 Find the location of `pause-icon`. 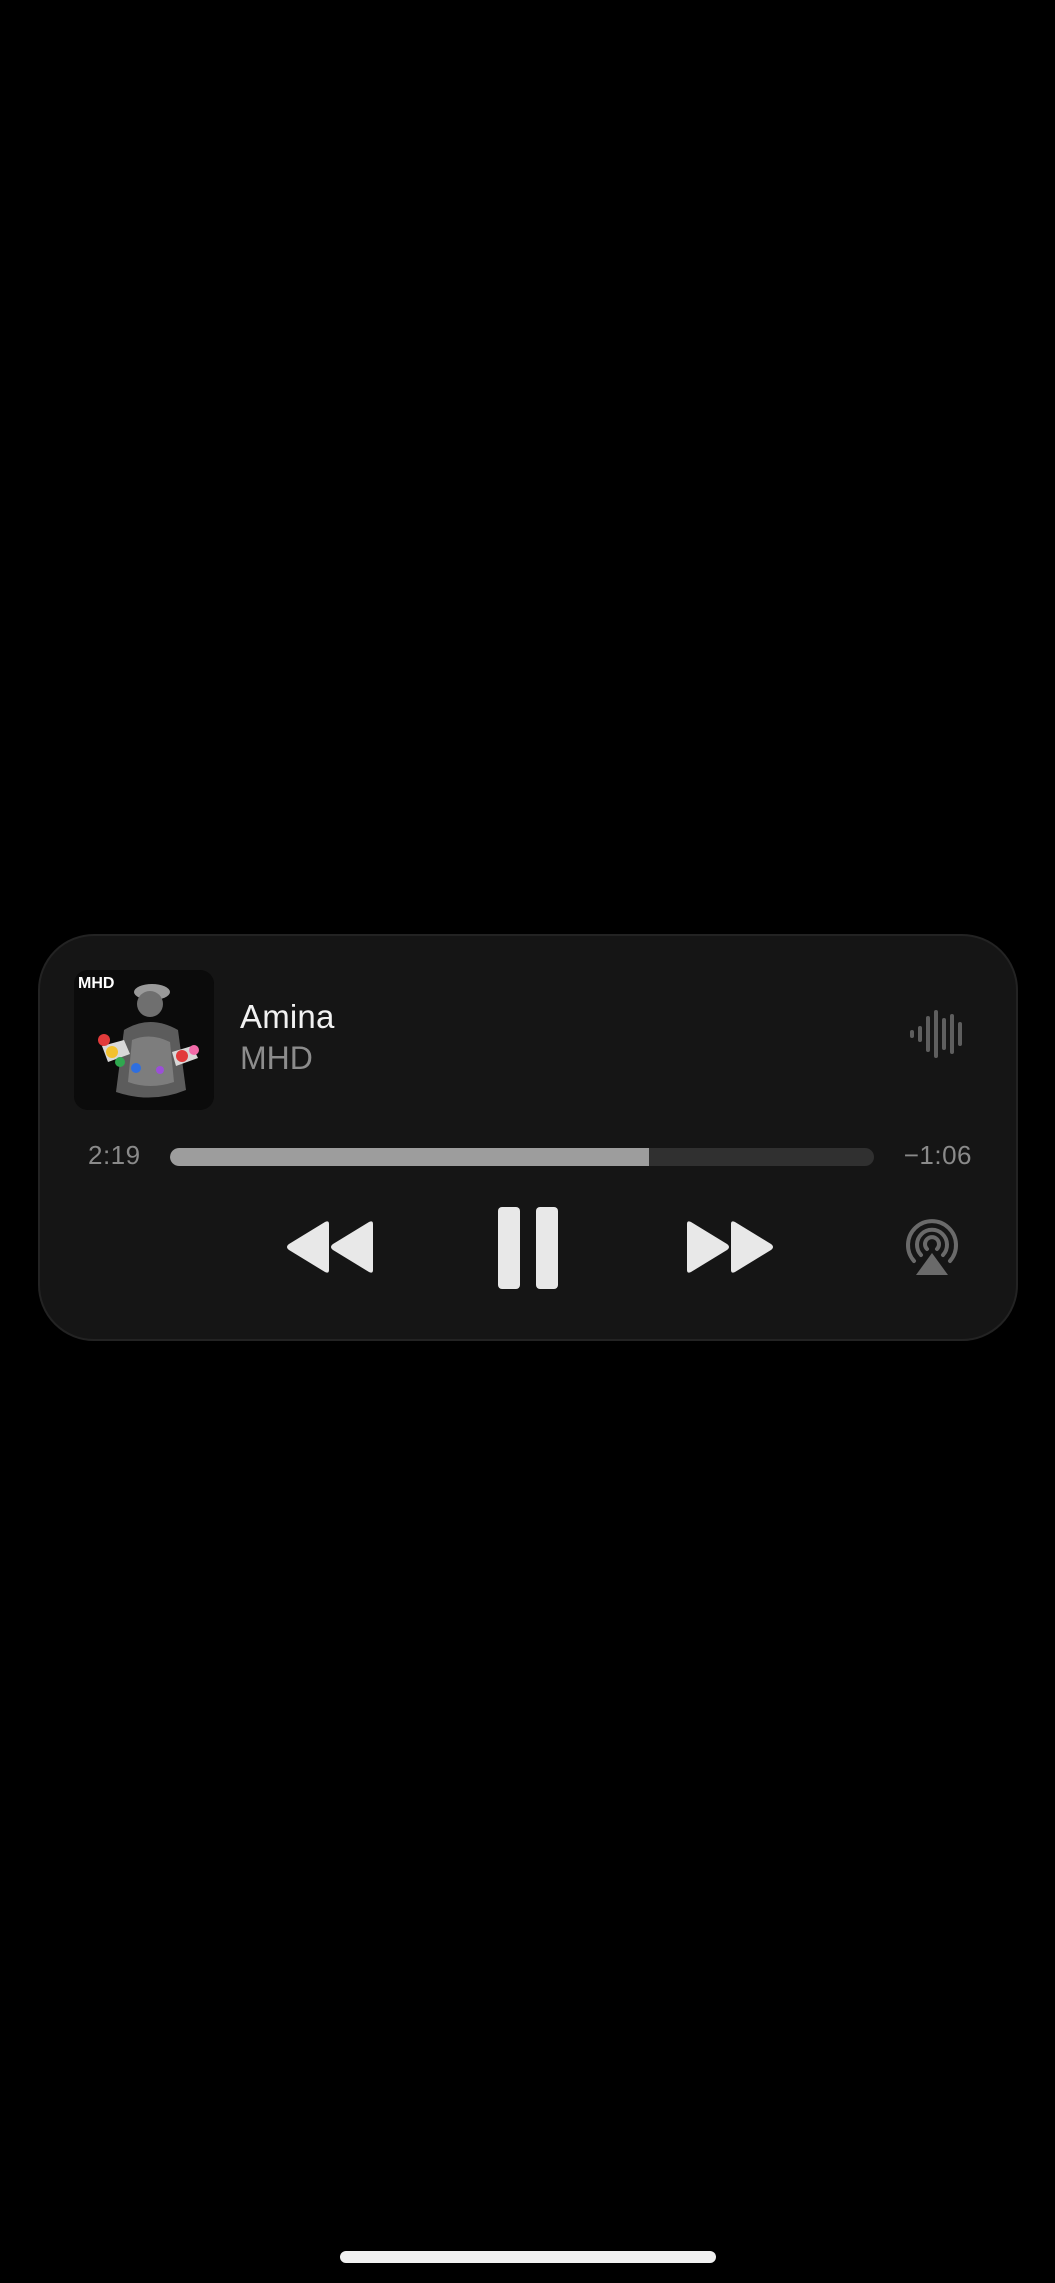

pause-icon is located at coordinates (528, 1248).